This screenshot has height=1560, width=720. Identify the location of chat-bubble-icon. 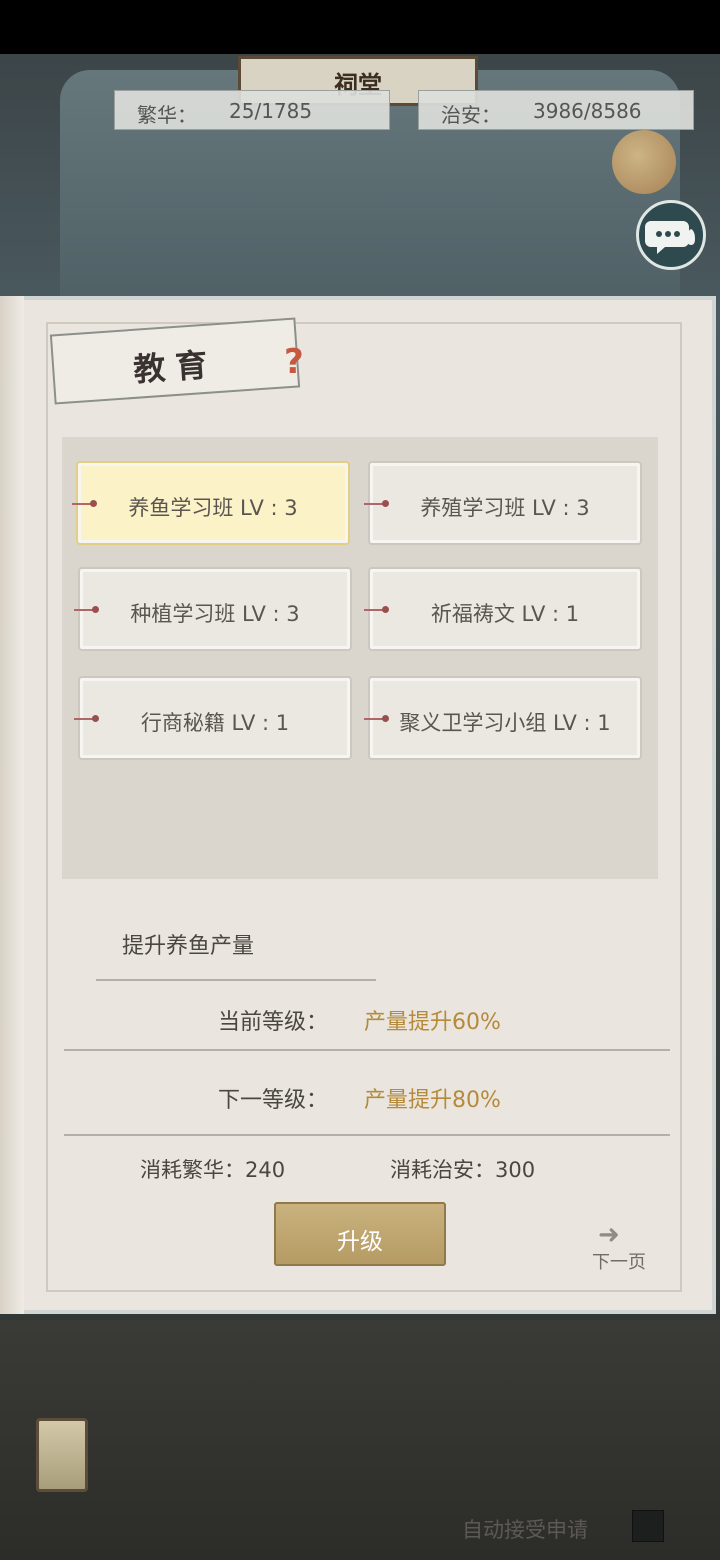
(670, 237).